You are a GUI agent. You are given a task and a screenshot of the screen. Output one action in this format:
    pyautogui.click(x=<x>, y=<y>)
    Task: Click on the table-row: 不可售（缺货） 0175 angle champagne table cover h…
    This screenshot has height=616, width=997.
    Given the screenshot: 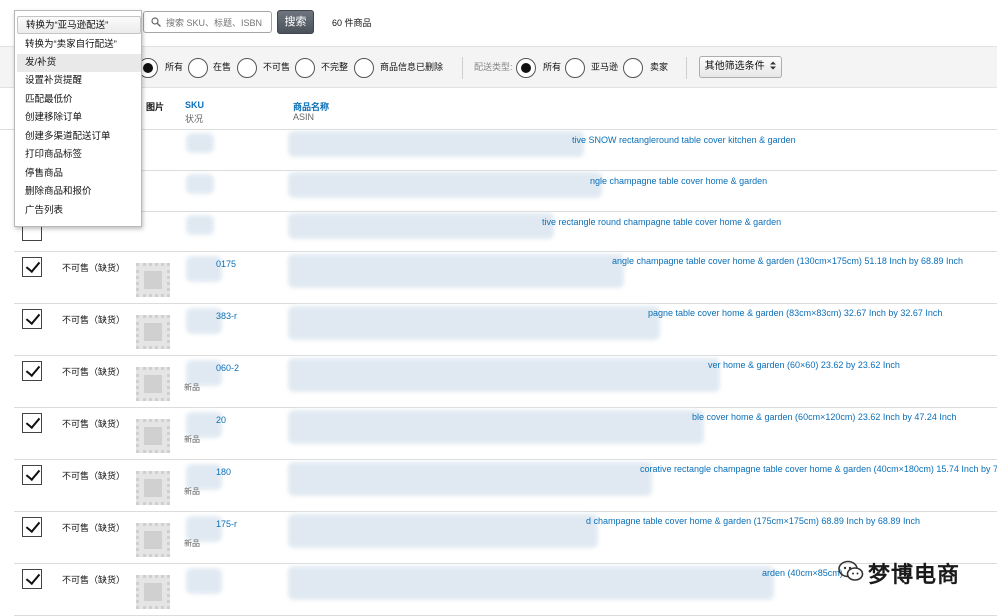 What is the action you would take?
    pyautogui.click(x=505, y=278)
    